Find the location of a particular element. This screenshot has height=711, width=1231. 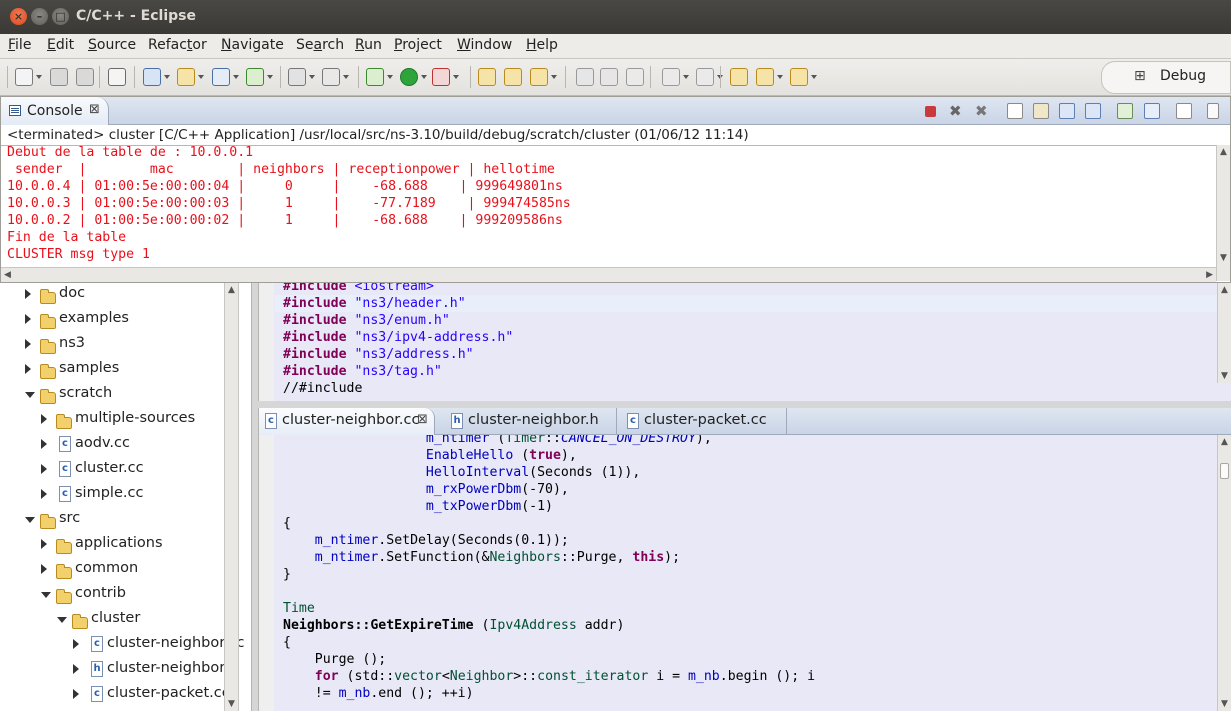

tree-item-aodv-cc: c aodv.cc is located at coordinates (112, 445).